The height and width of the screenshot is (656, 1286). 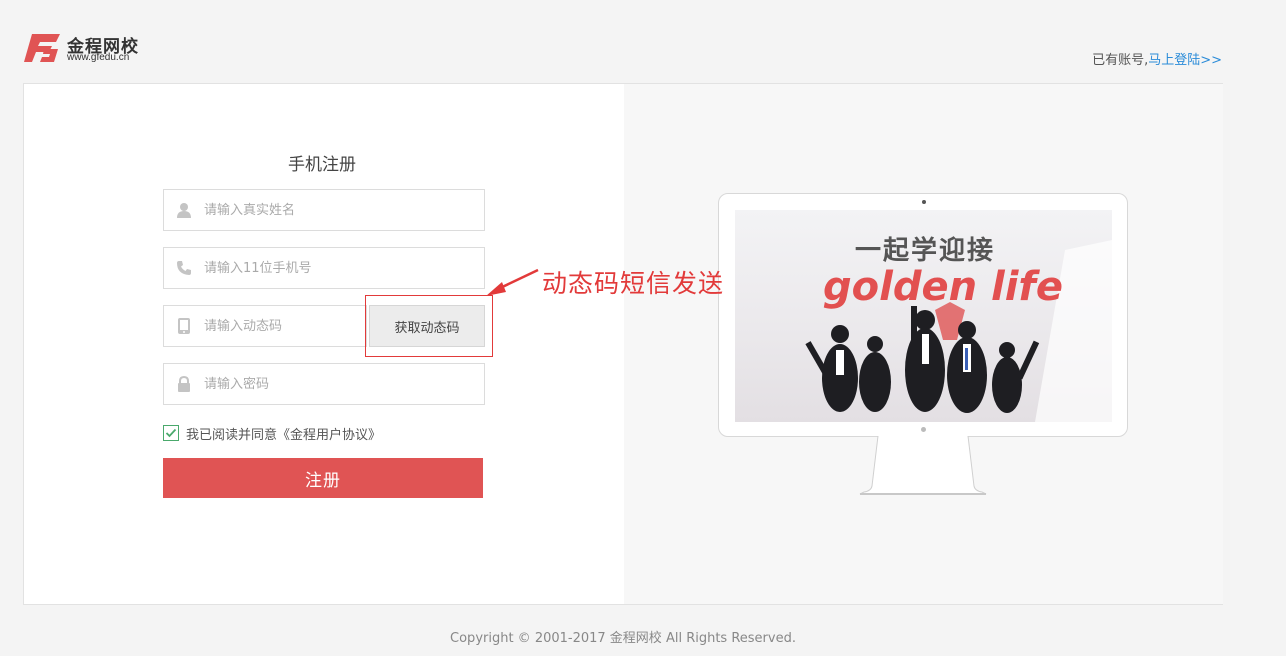 I want to click on code-field, so click(x=265, y=326).